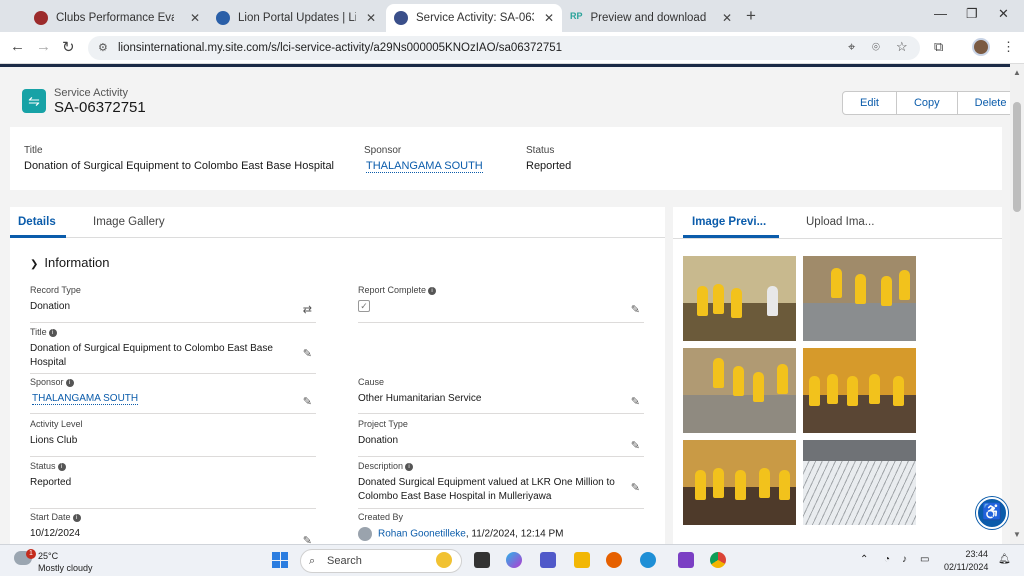 The height and width of the screenshot is (576, 1024). Describe the element at coordinates (548, 560) in the screenshot. I see `teams-icon` at that location.